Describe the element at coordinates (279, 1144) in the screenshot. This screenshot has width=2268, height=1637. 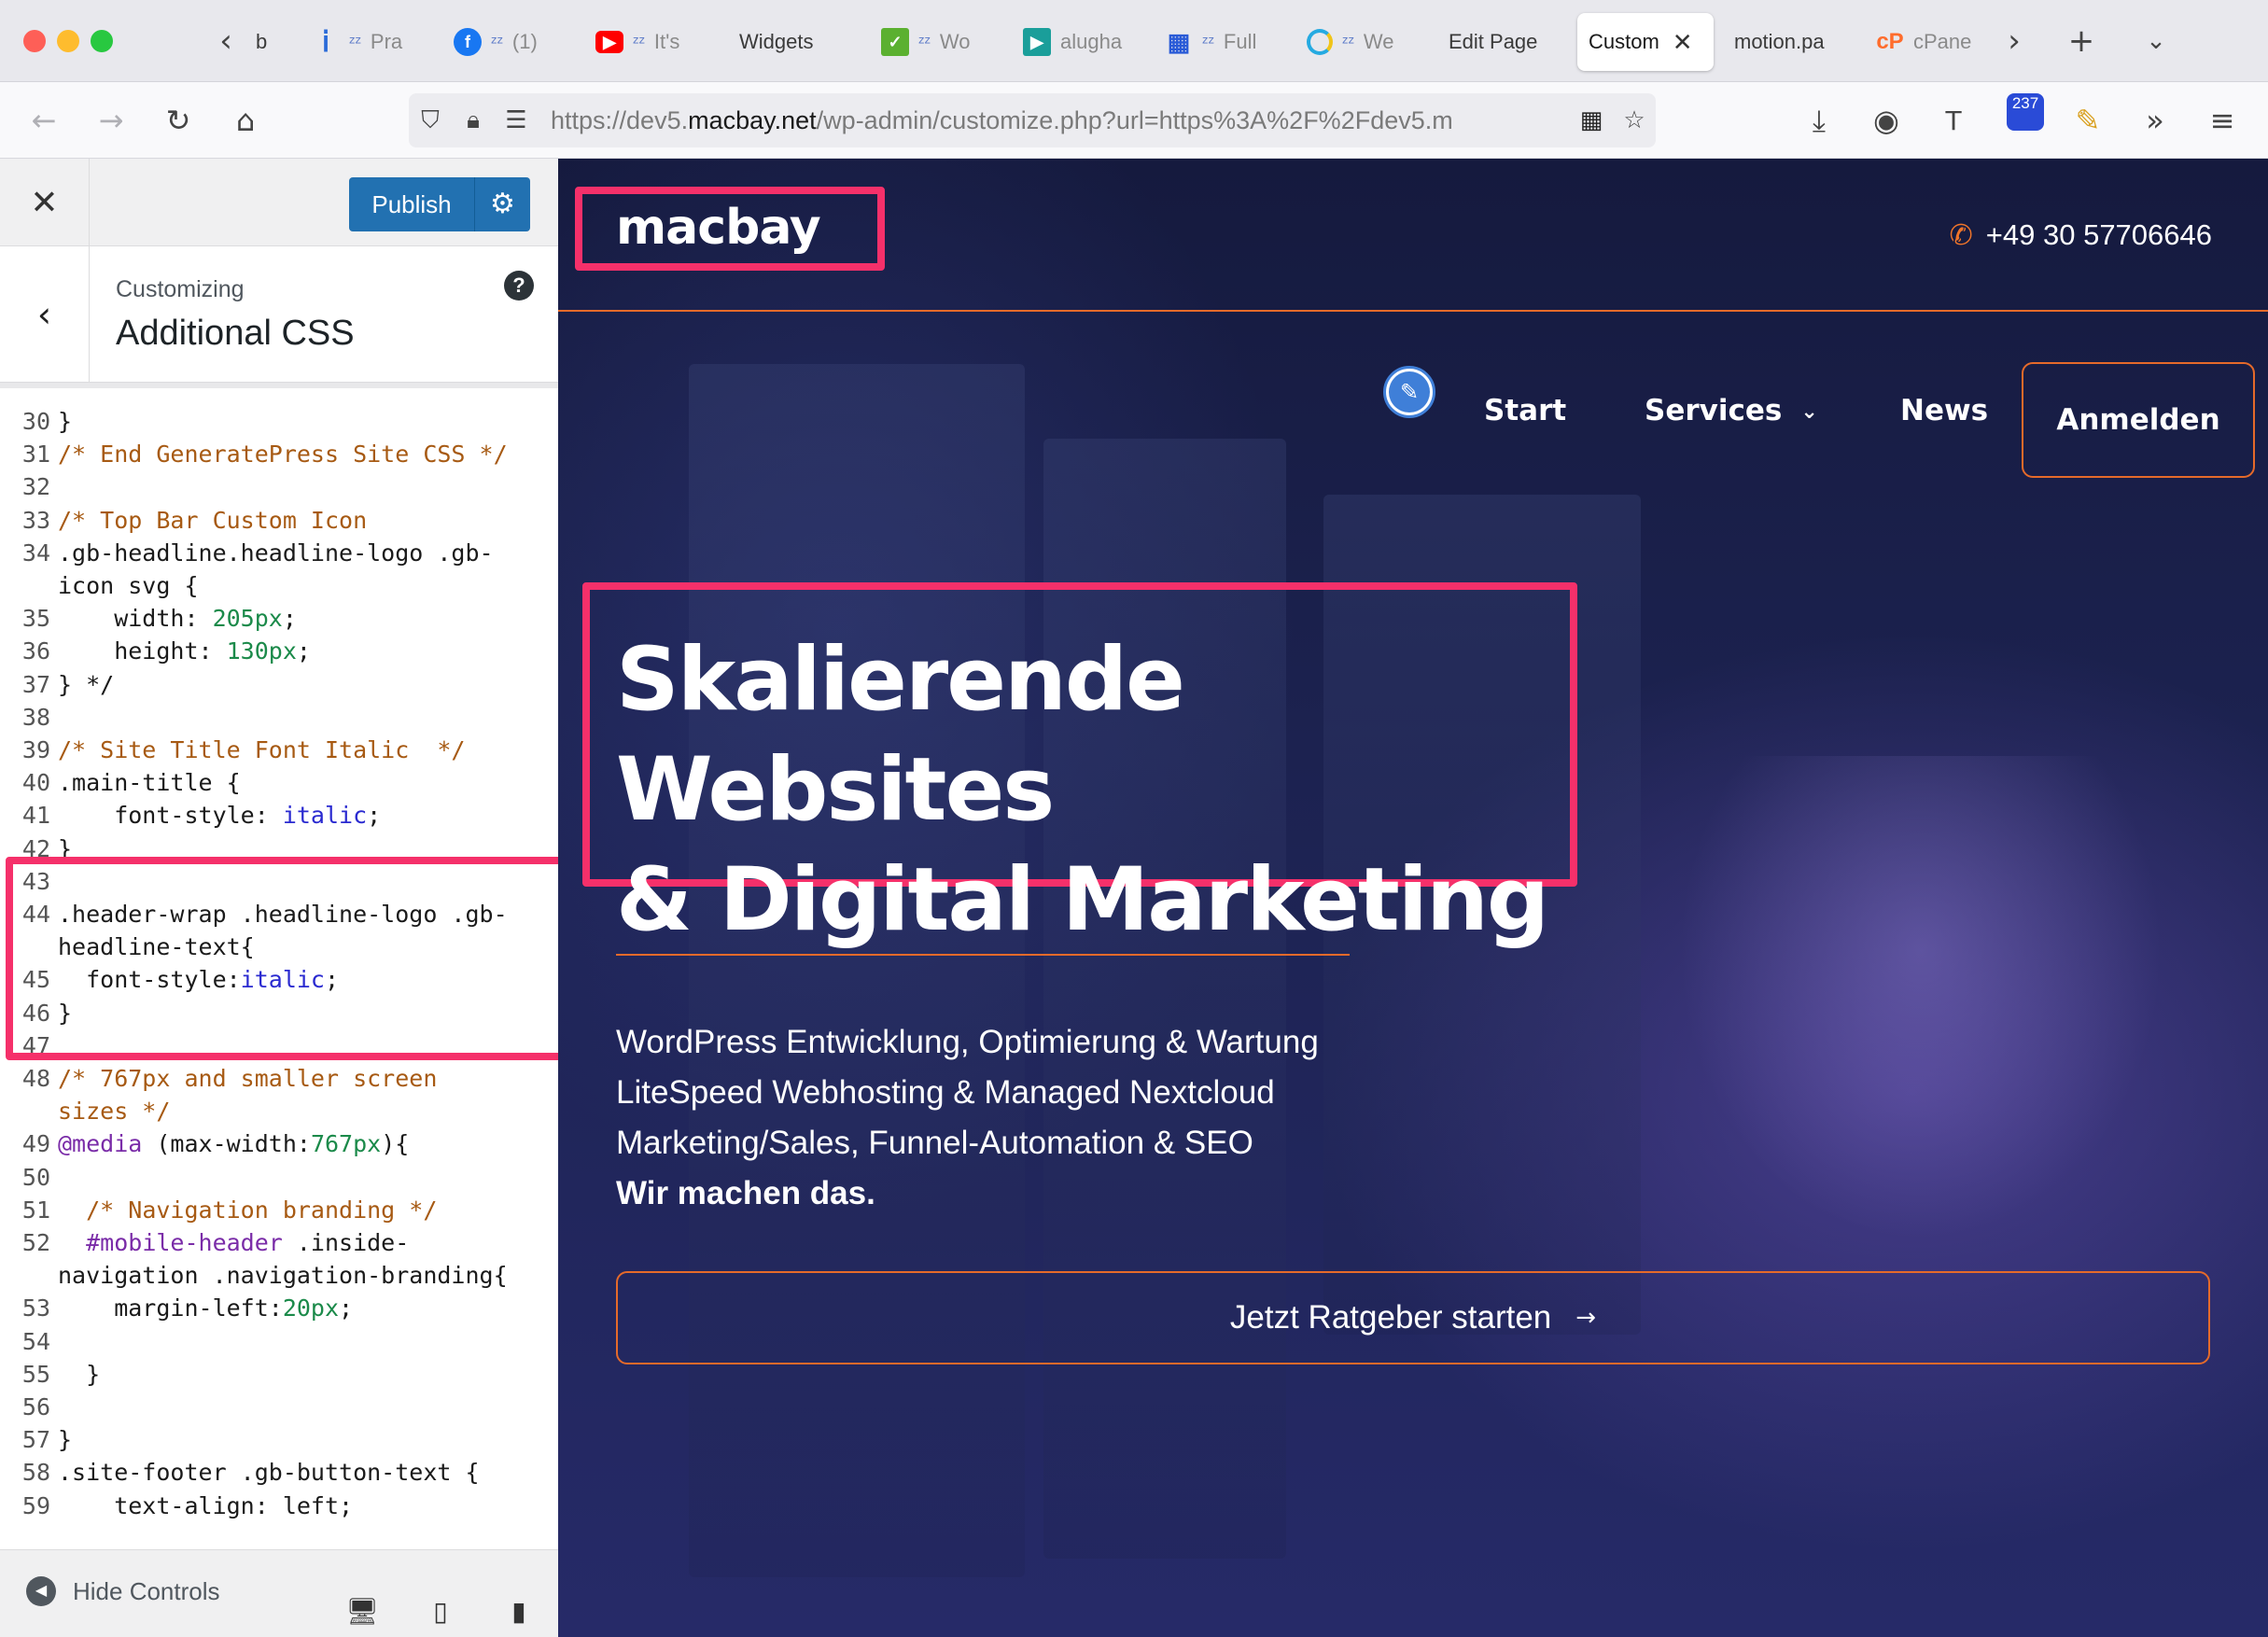
I see `code-line: 49 @media (max-width:767px){` at that location.